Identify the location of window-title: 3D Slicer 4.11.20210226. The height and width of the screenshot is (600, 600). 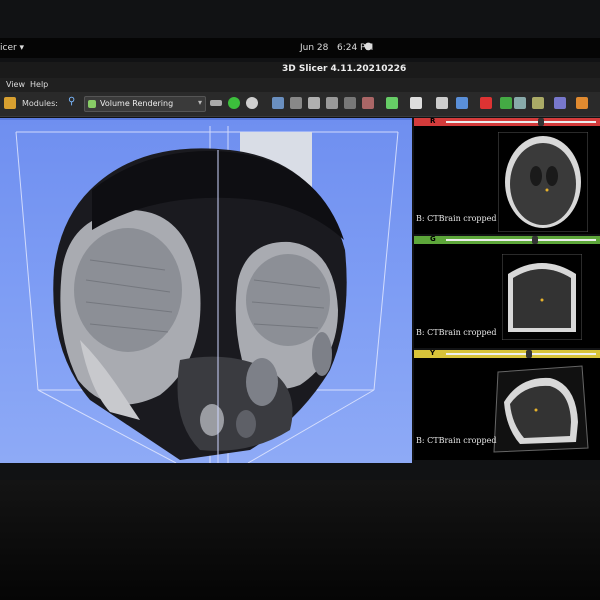
(344, 69).